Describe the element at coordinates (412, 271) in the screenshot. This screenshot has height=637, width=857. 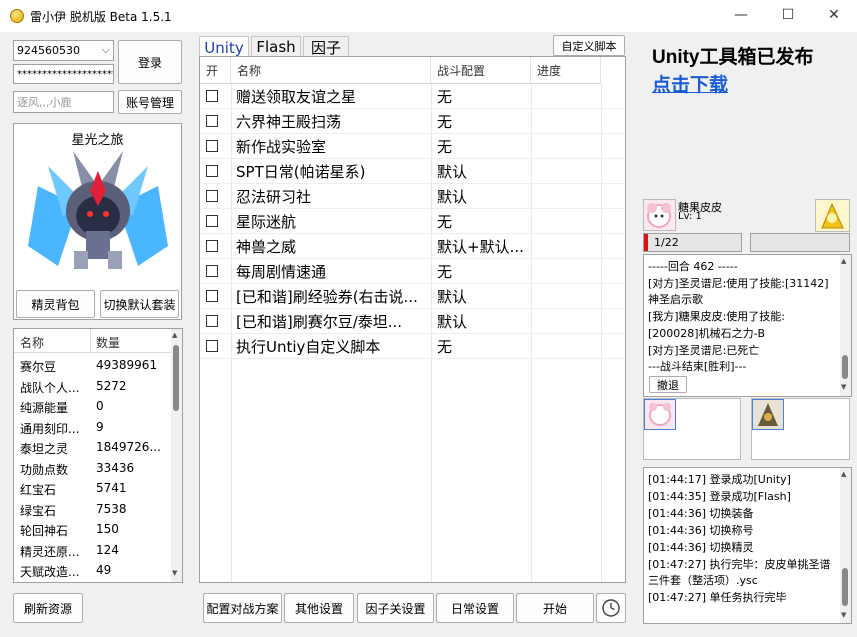
I see `task-row: 每周剧情速通 无` at that location.